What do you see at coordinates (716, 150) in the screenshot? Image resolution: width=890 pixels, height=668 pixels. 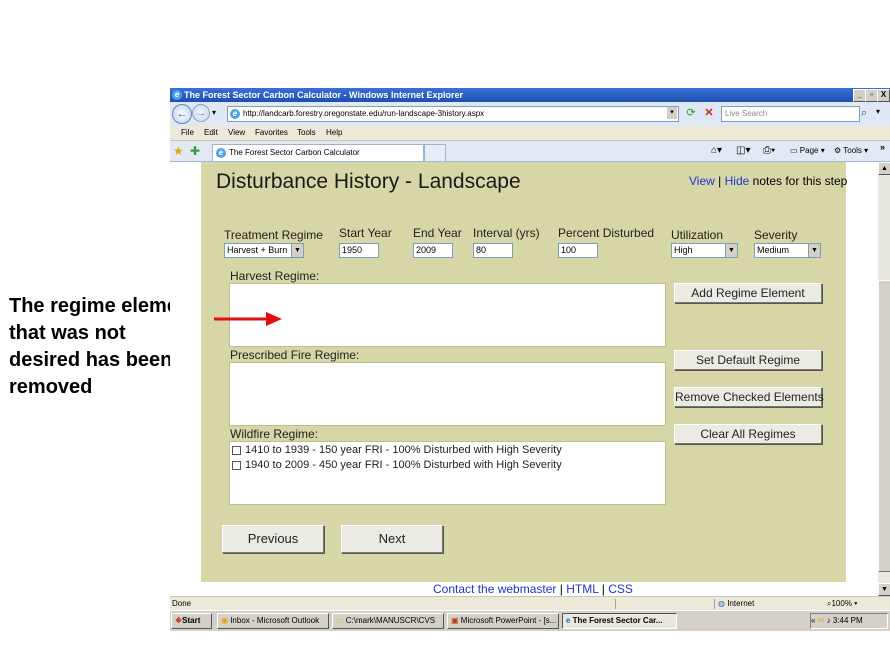 I see `home-icon: ⌂▾` at bounding box center [716, 150].